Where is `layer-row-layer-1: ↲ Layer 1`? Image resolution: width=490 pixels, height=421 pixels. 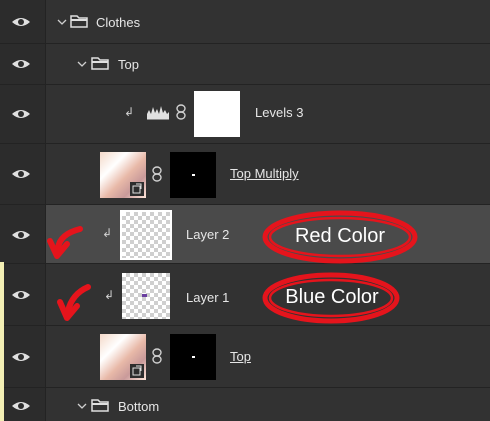 layer-row-layer-1: ↲ Layer 1 is located at coordinates (245, 295).